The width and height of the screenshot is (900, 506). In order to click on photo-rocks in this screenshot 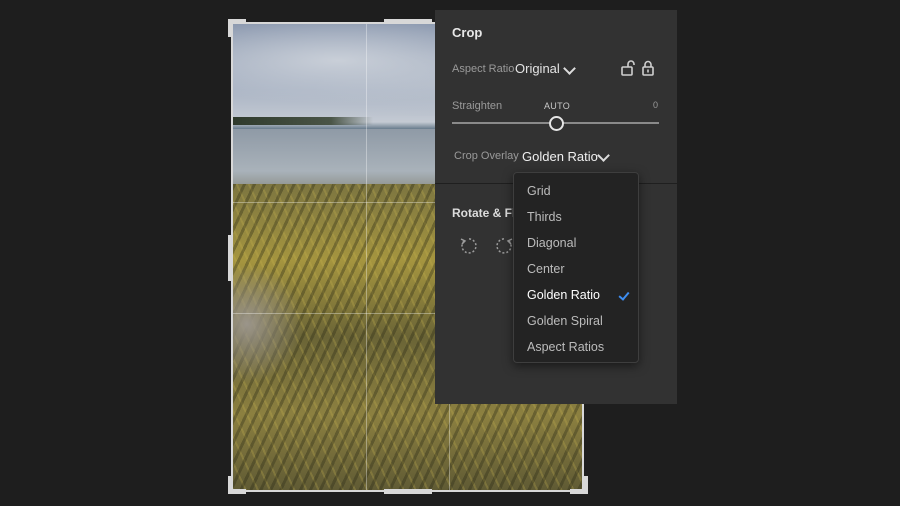, I will do `click(268, 324)`.